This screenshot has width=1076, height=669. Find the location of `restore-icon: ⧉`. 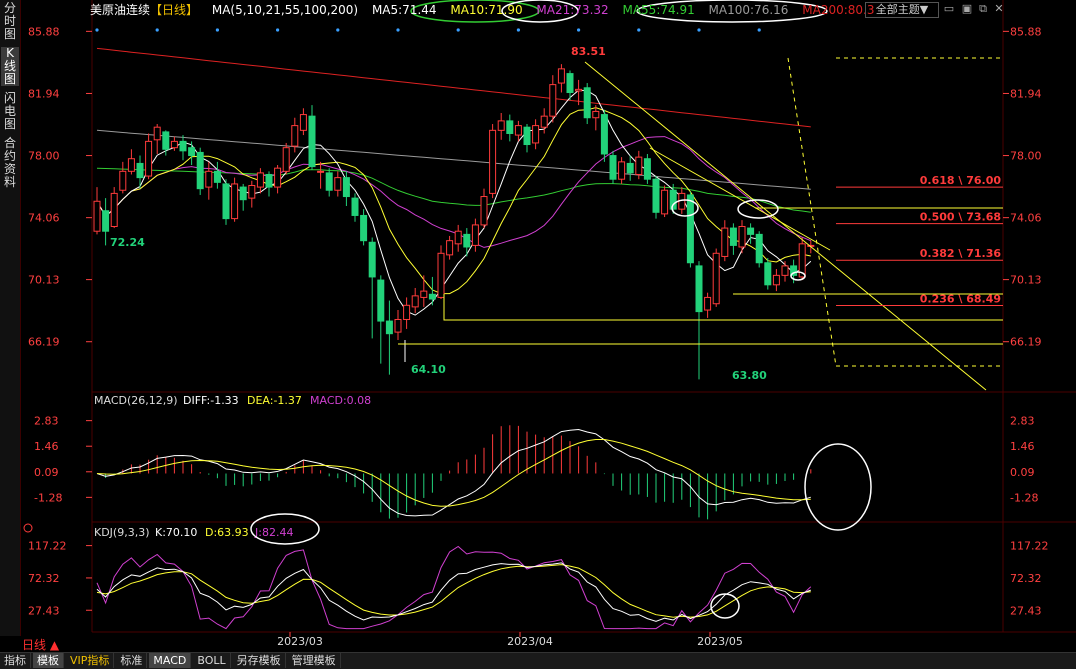

restore-icon: ⧉ is located at coordinates (983, 9).